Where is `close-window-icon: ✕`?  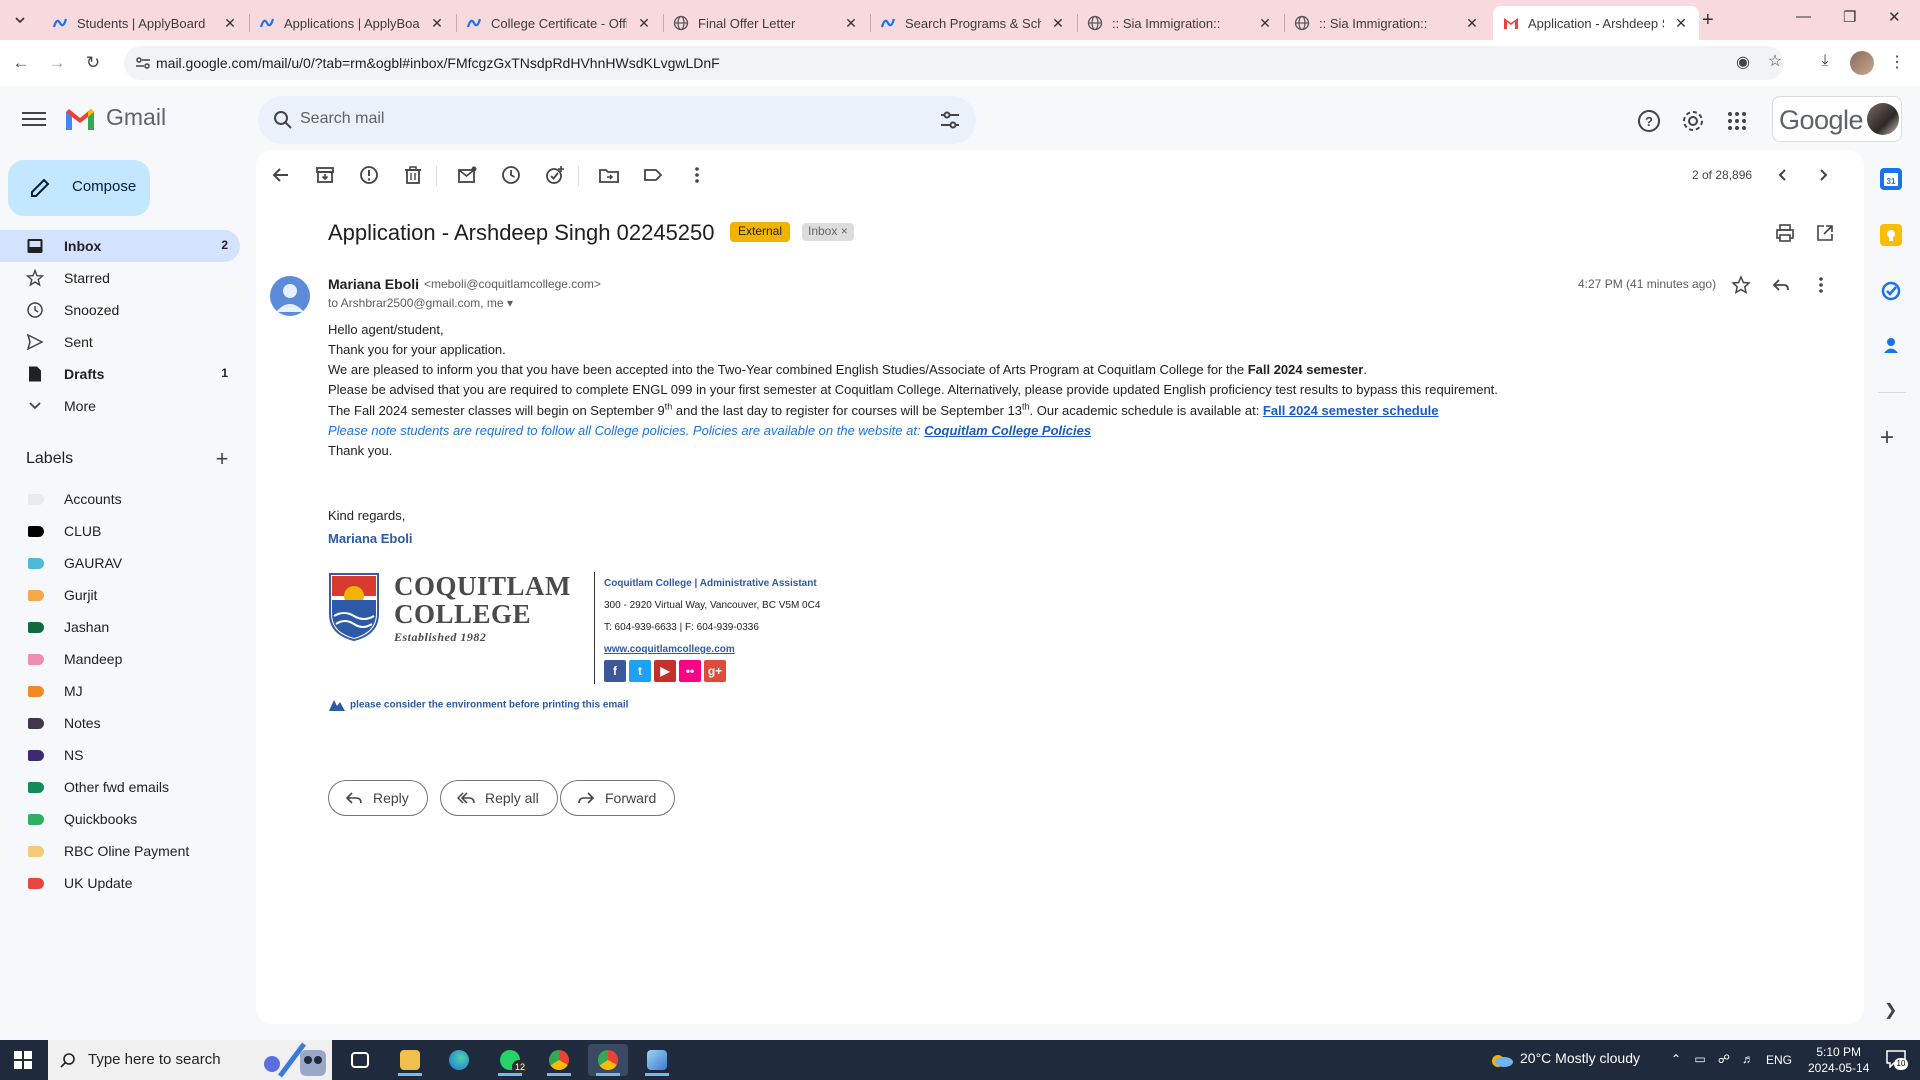 close-window-icon: ✕ is located at coordinates (1894, 17).